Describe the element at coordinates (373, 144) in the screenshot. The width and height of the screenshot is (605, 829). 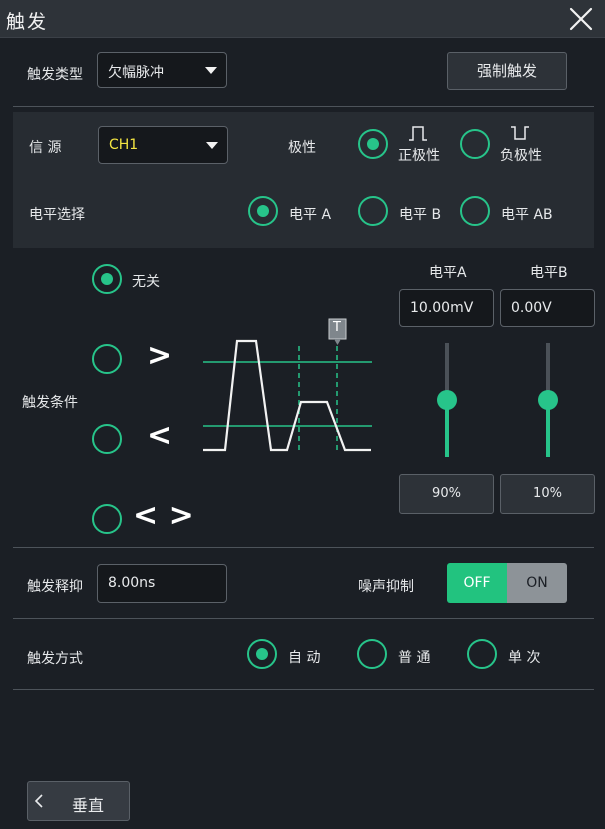
I see `polarity-positive-radio` at that location.